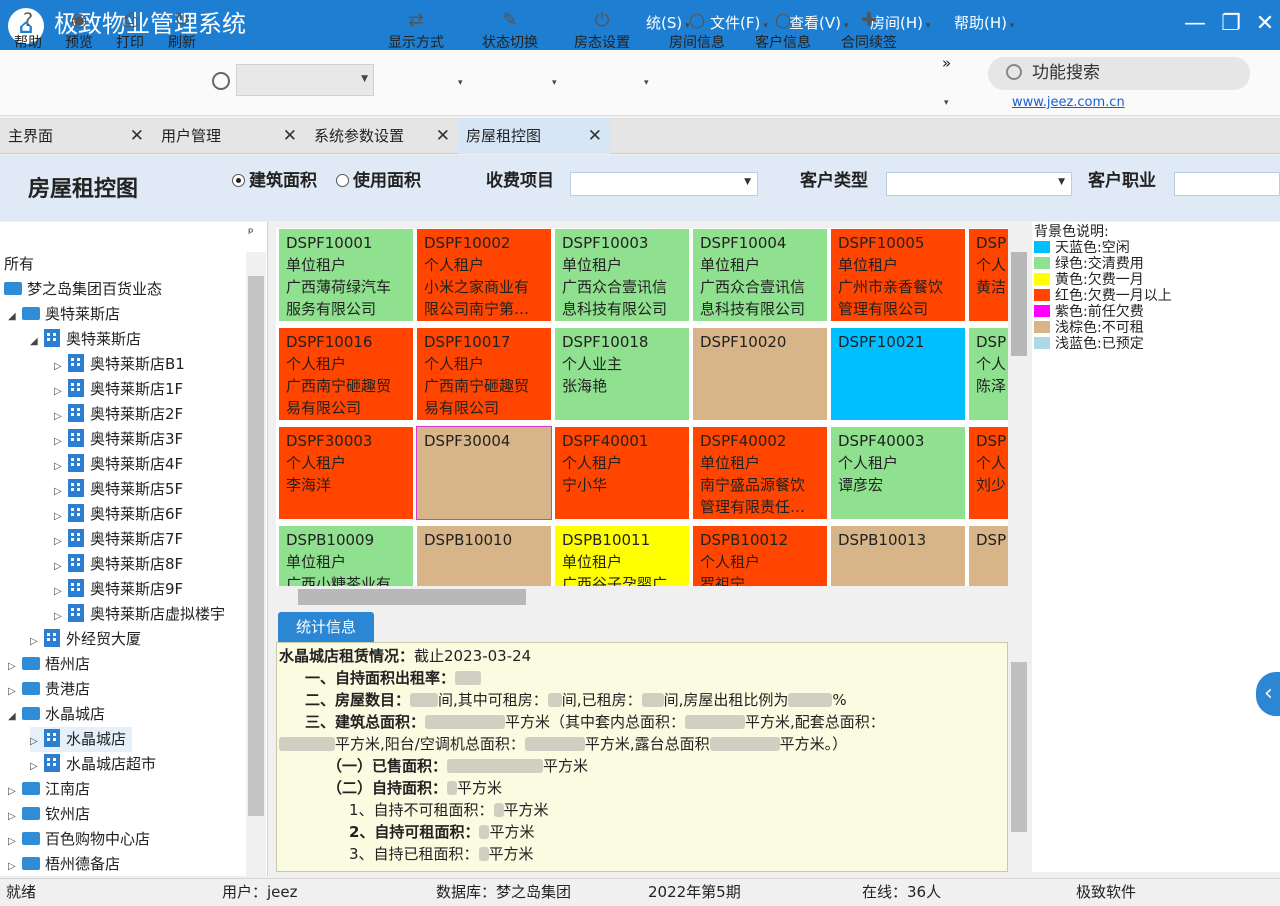  Describe the element at coordinates (49, 814) in the screenshot. I see `tree-node: ▷ 钦州店` at that location.